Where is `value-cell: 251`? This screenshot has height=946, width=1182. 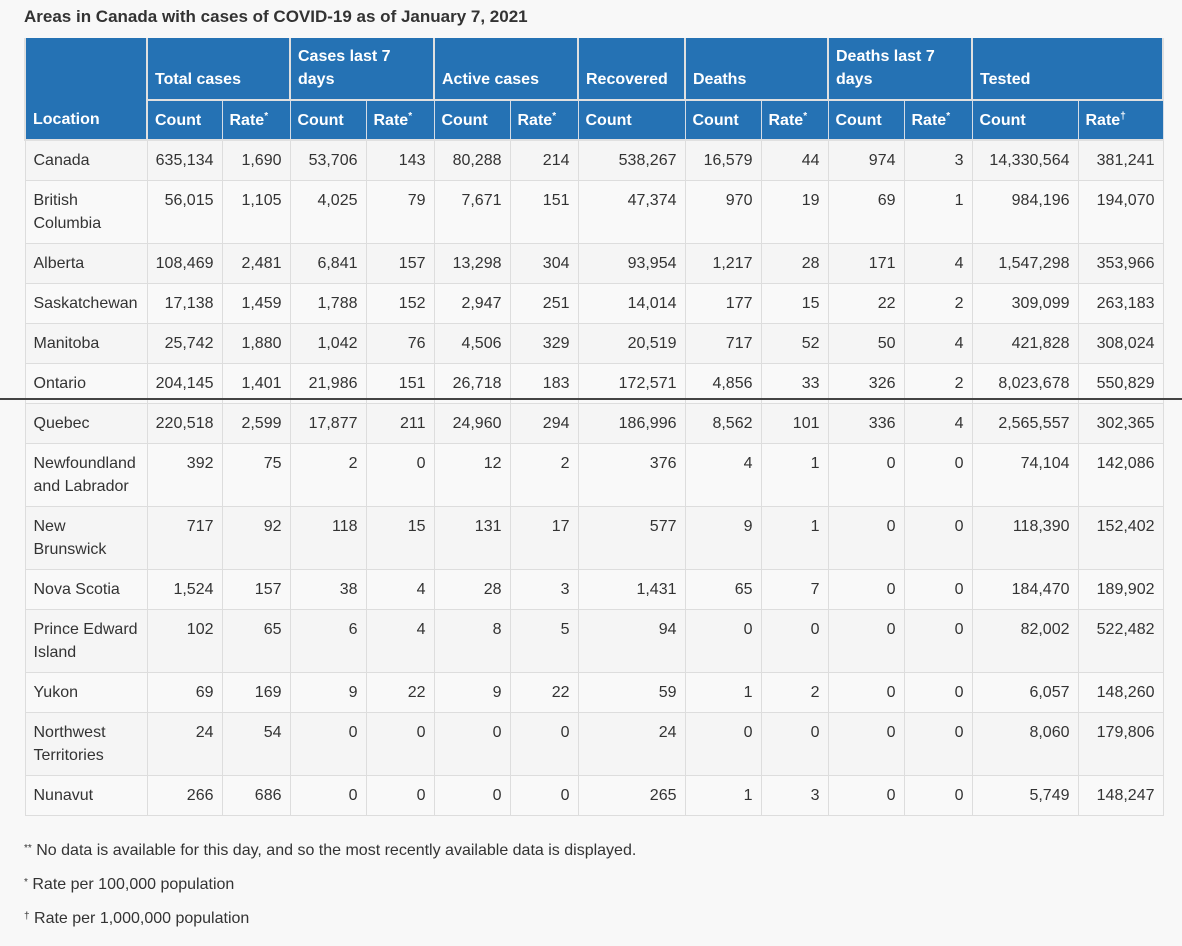 value-cell: 251 is located at coordinates (544, 303).